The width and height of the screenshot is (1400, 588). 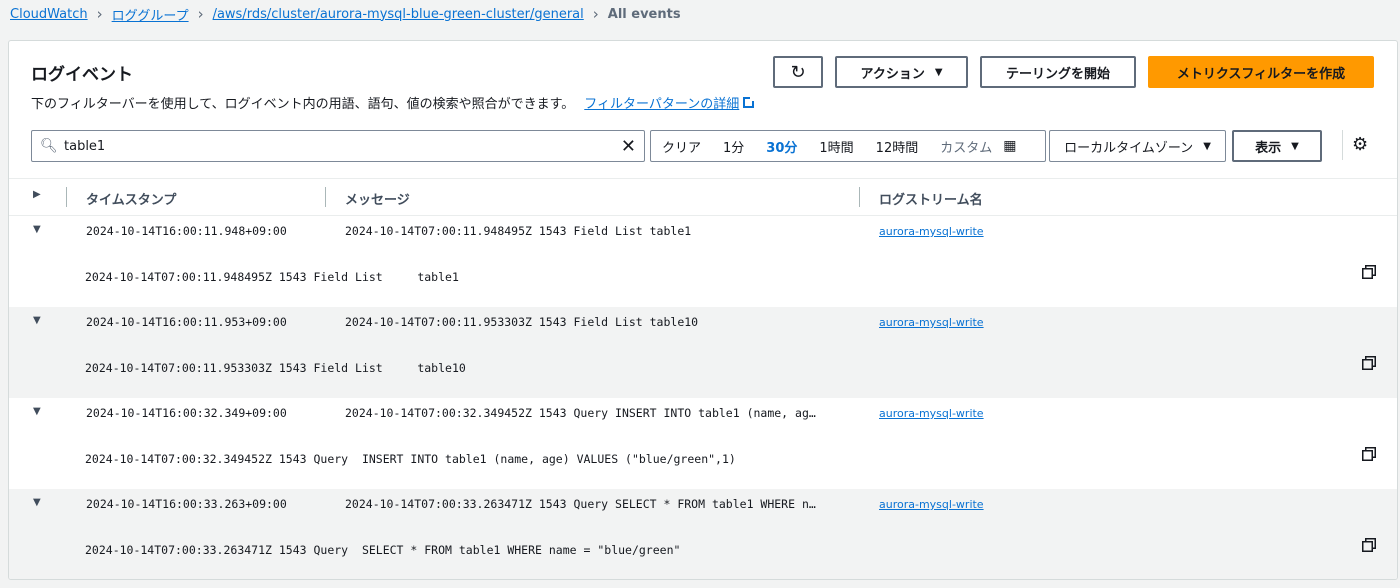 I want to click on external-link-icon, so click(x=749, y=102).